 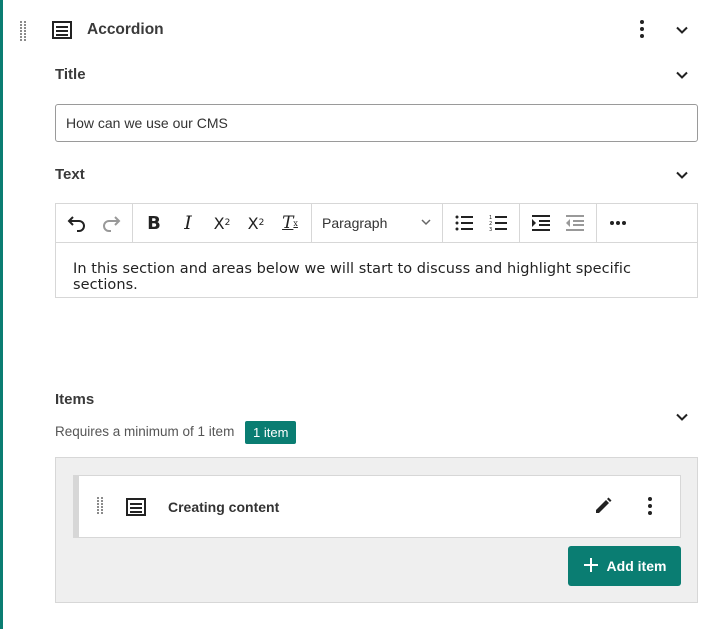 What do you see at coordinates (222, 223) in the screenshot?
I see `subscript-icon: X2` at bounding box center [222, 223].